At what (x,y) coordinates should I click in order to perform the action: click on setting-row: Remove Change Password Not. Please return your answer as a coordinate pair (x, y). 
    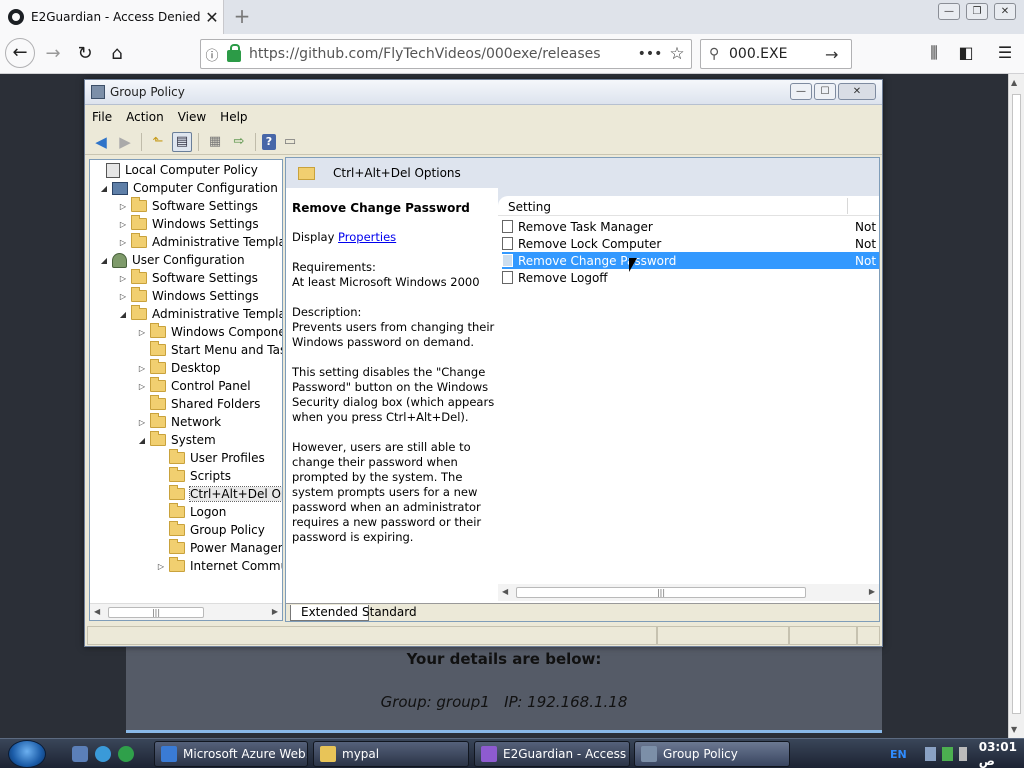
    Looking at the image, I should click on (690, 260).